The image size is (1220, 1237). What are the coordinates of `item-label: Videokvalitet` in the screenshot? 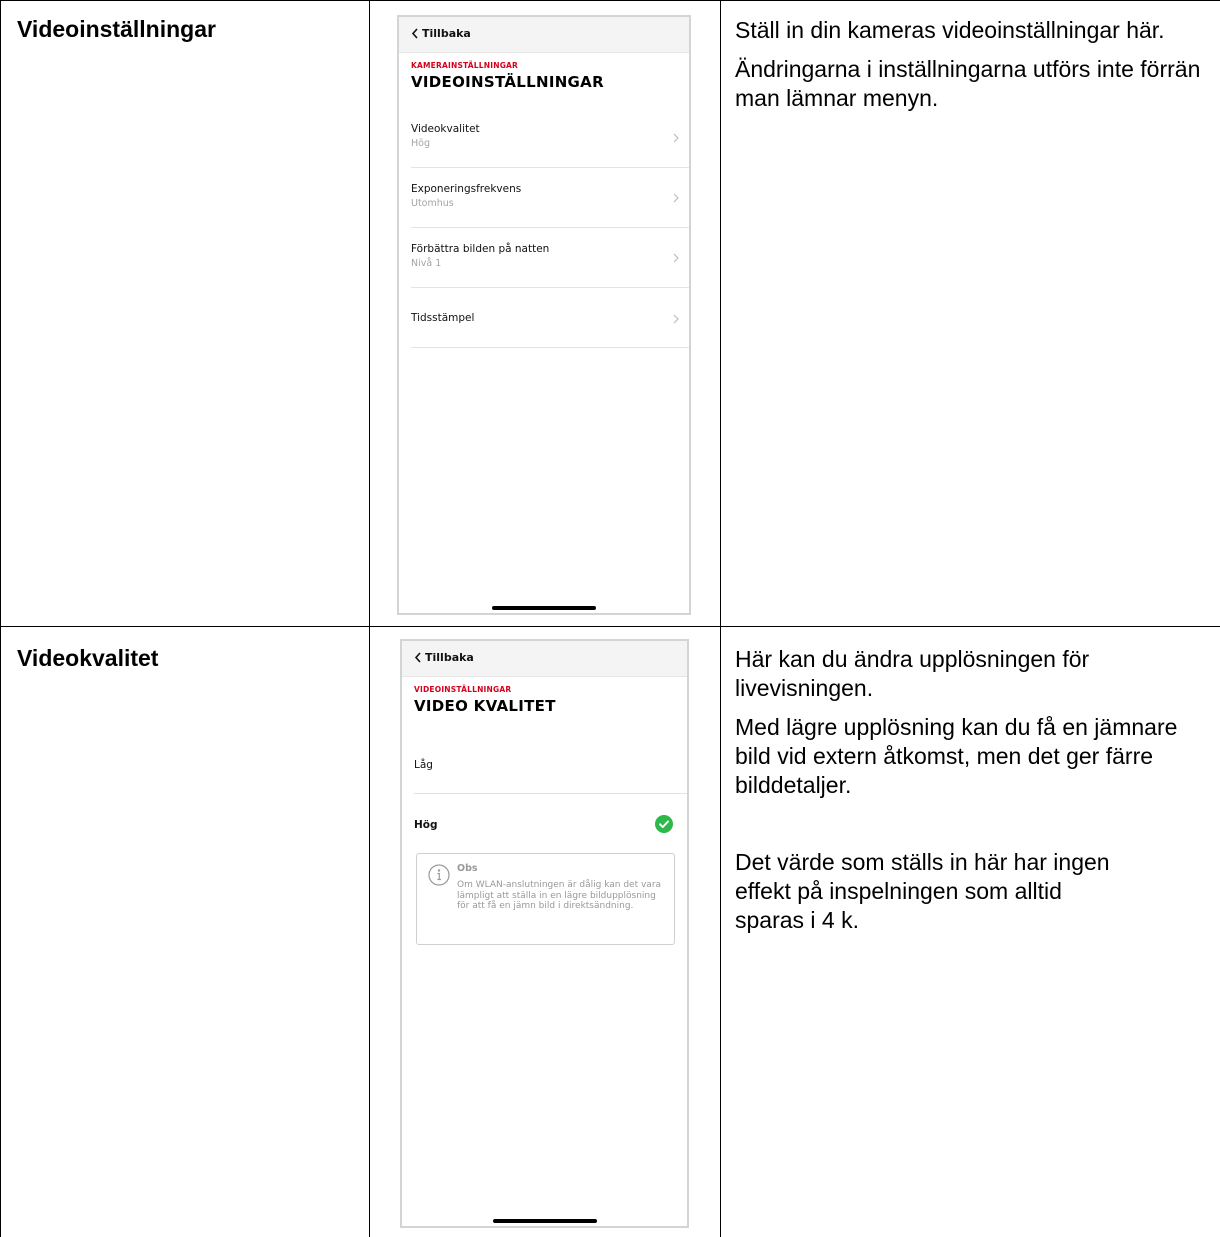 It's located at (445, 129).